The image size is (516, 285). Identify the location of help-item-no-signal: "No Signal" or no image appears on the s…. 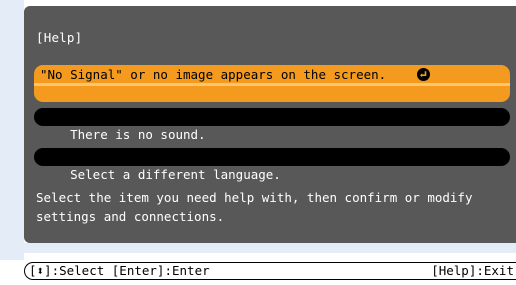
(272, 83).